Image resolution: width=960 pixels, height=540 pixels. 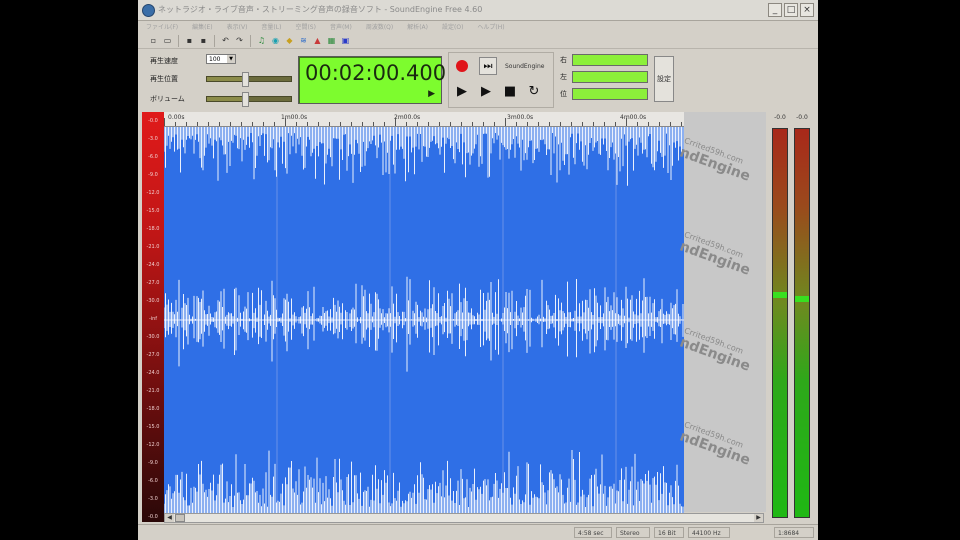 What do you see at coordinates (490, 26) in the screenshot?
I see `menu-item: ヘルプ(H)` at bounding box center [490, 26].